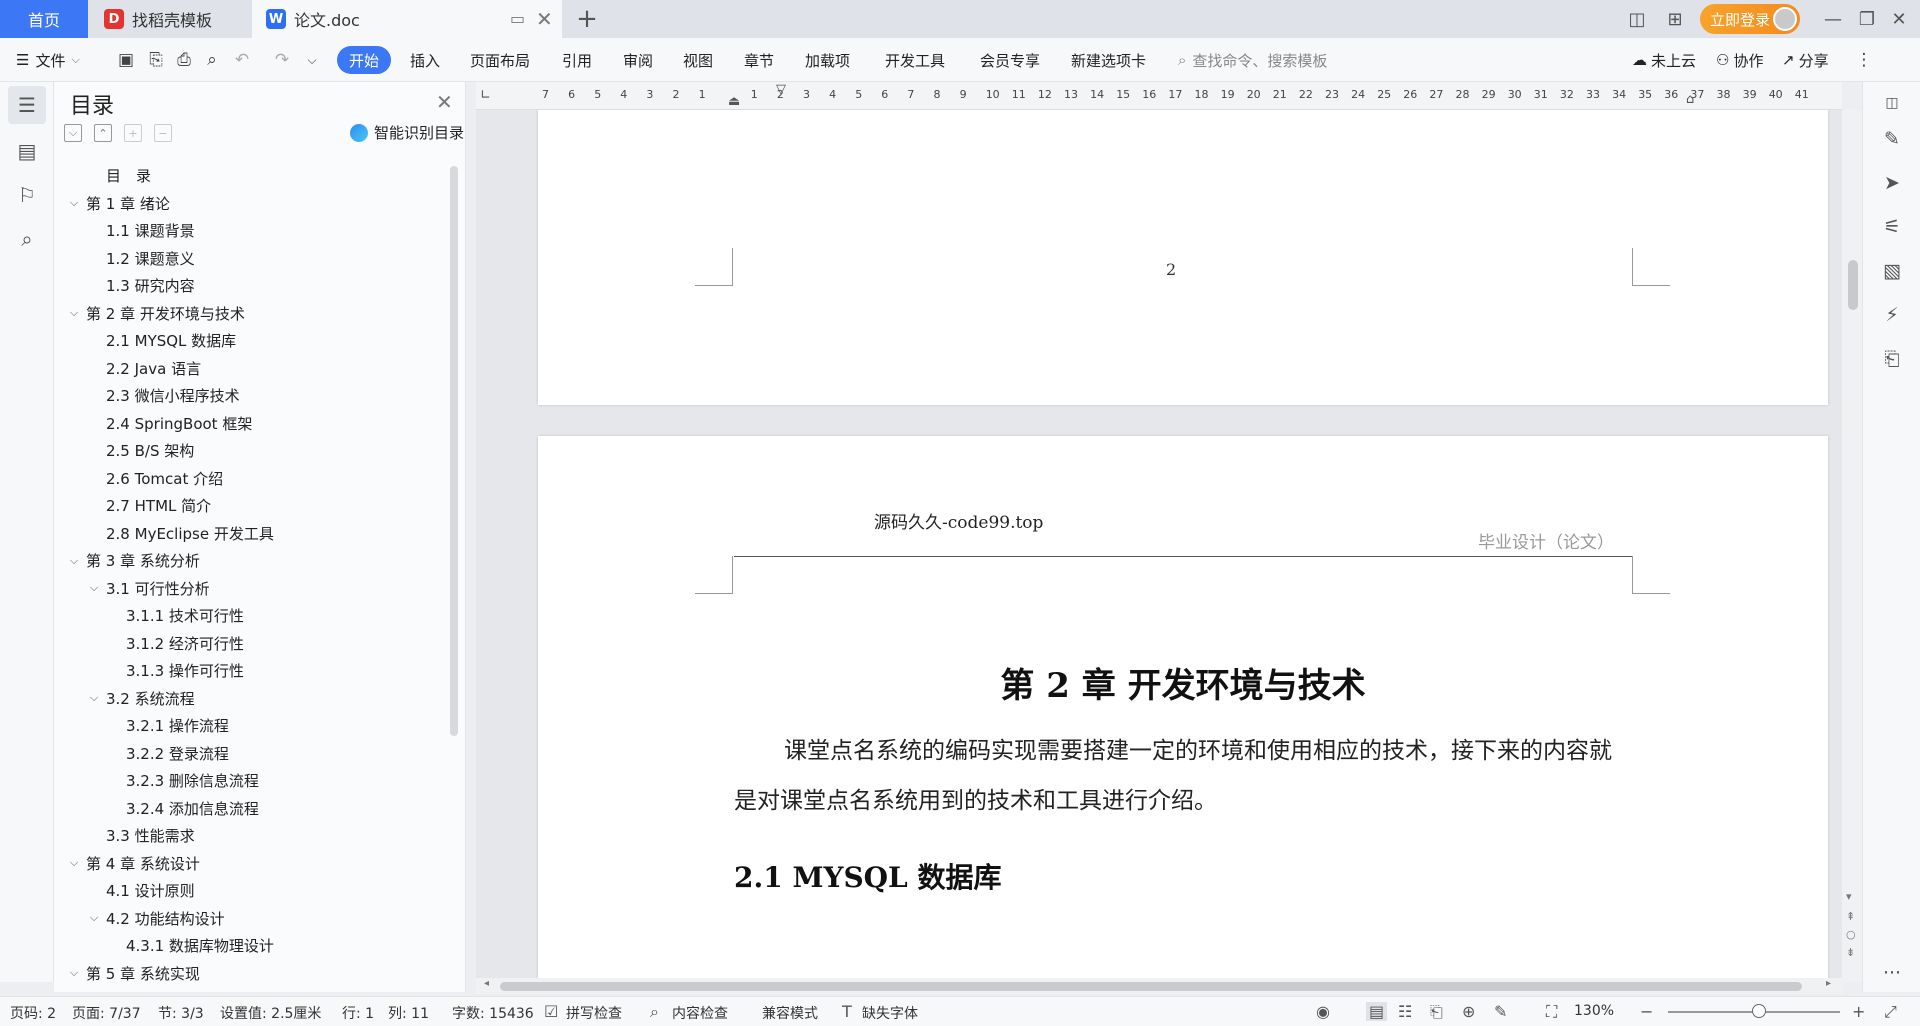 This screenshot has height=1026, width=1920. What do you see at coordinates (1805, 60) in the screenshot?
I see `share-button: ↗ 分享` at bounding box center [1805, 60].